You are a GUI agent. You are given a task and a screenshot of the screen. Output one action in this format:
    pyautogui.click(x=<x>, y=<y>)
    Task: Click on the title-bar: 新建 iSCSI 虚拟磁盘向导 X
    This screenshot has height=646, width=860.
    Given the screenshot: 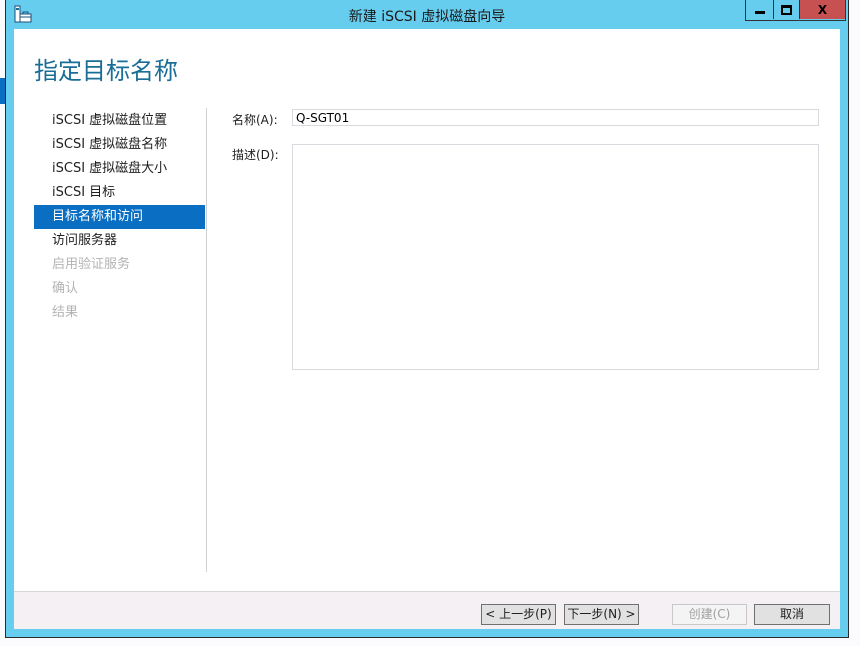 What is the action you would take?
    pyautogui.click(x=427, y=14)
    